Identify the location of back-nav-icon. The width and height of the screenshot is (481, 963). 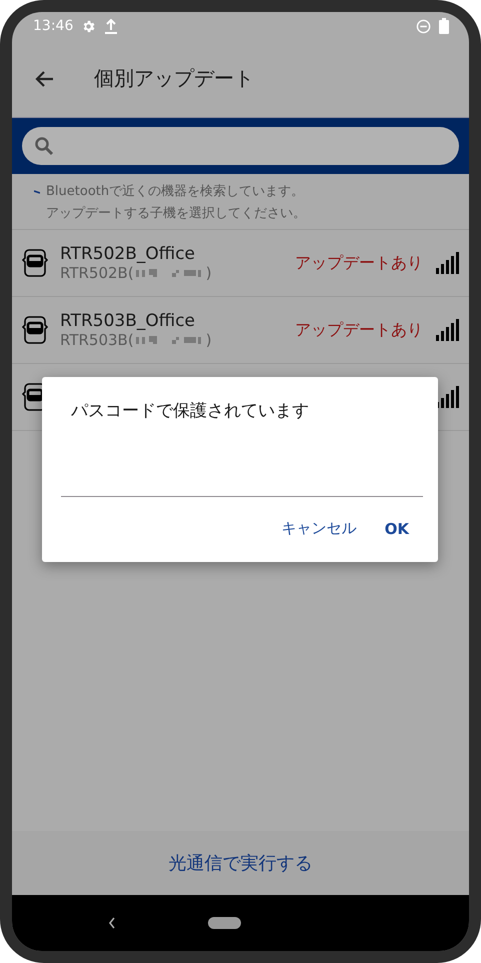
(112, 923).